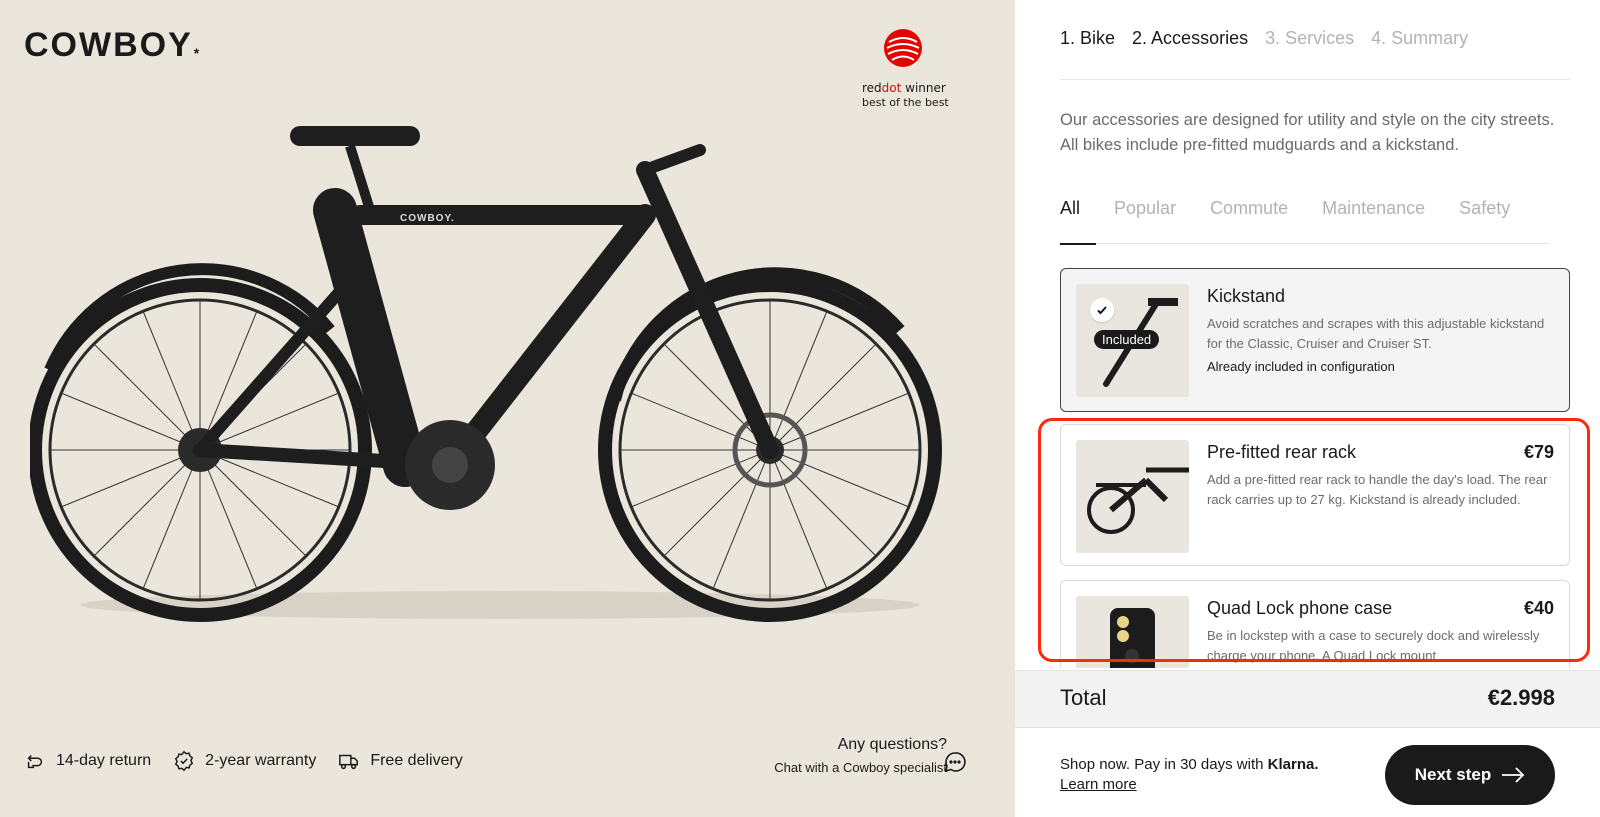  What do you see at coordinates (1246, 296) in the screenshot?
I see `accessory-title: Kickstand` at bounding box center [1246, 296].